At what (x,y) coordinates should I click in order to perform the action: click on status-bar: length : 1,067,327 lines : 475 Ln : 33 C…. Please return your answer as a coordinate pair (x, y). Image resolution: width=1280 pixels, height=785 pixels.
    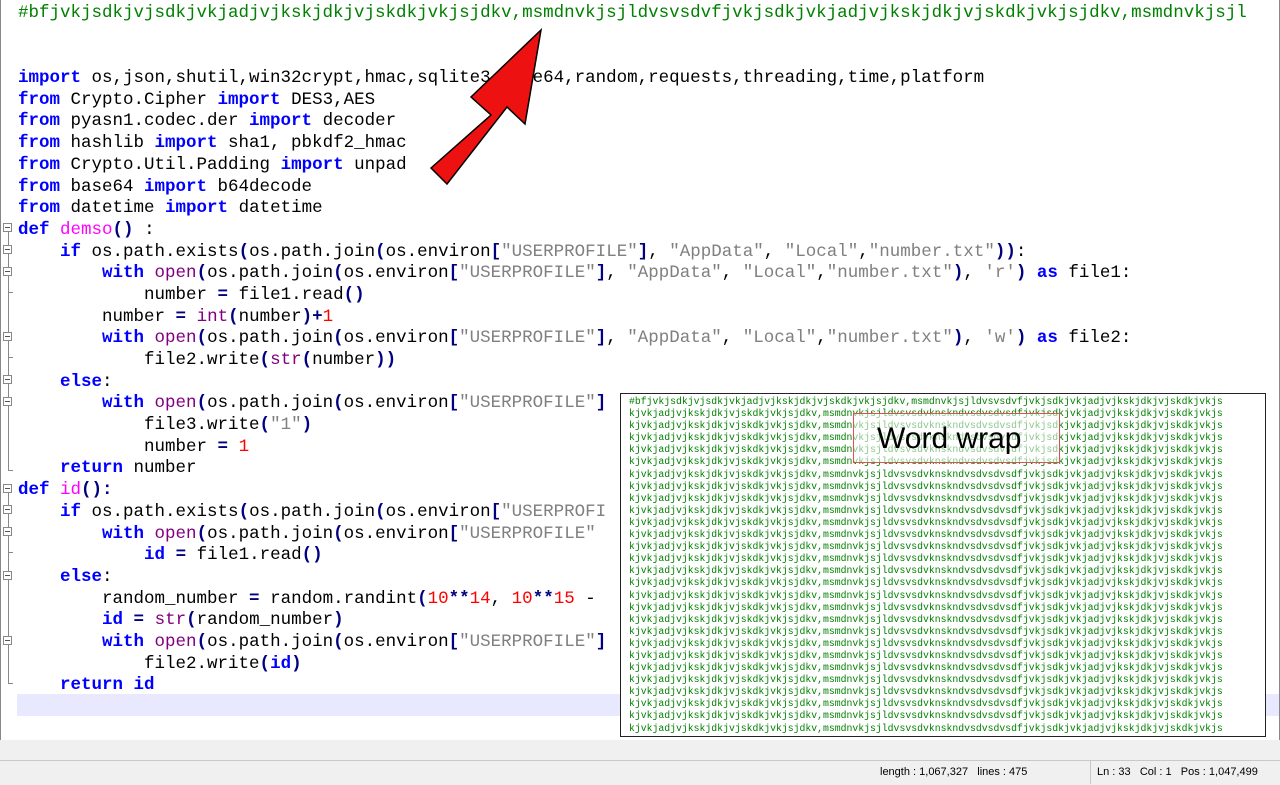
    Looking at the image, I should click on (640, 772).